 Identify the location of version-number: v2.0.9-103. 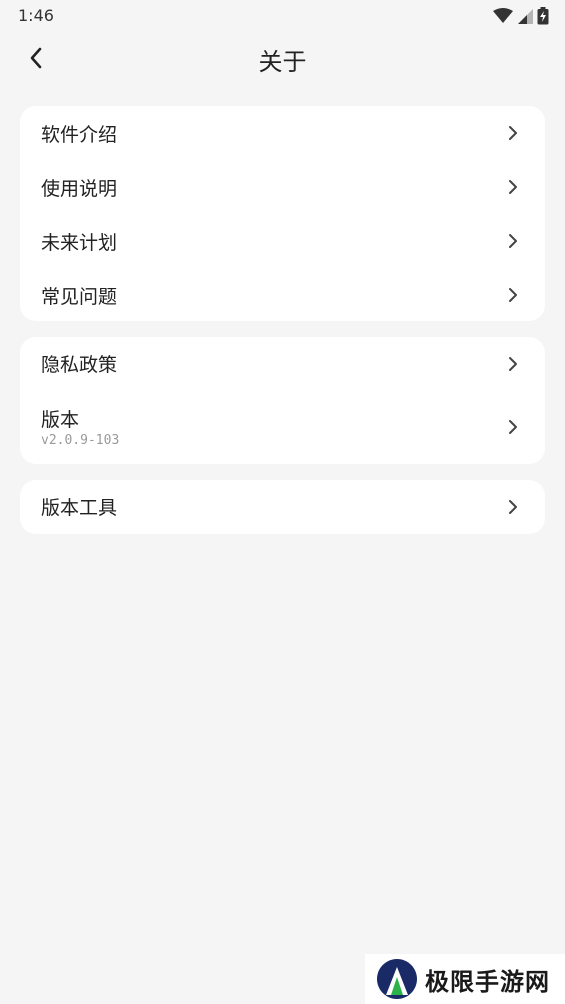
(80, 440).